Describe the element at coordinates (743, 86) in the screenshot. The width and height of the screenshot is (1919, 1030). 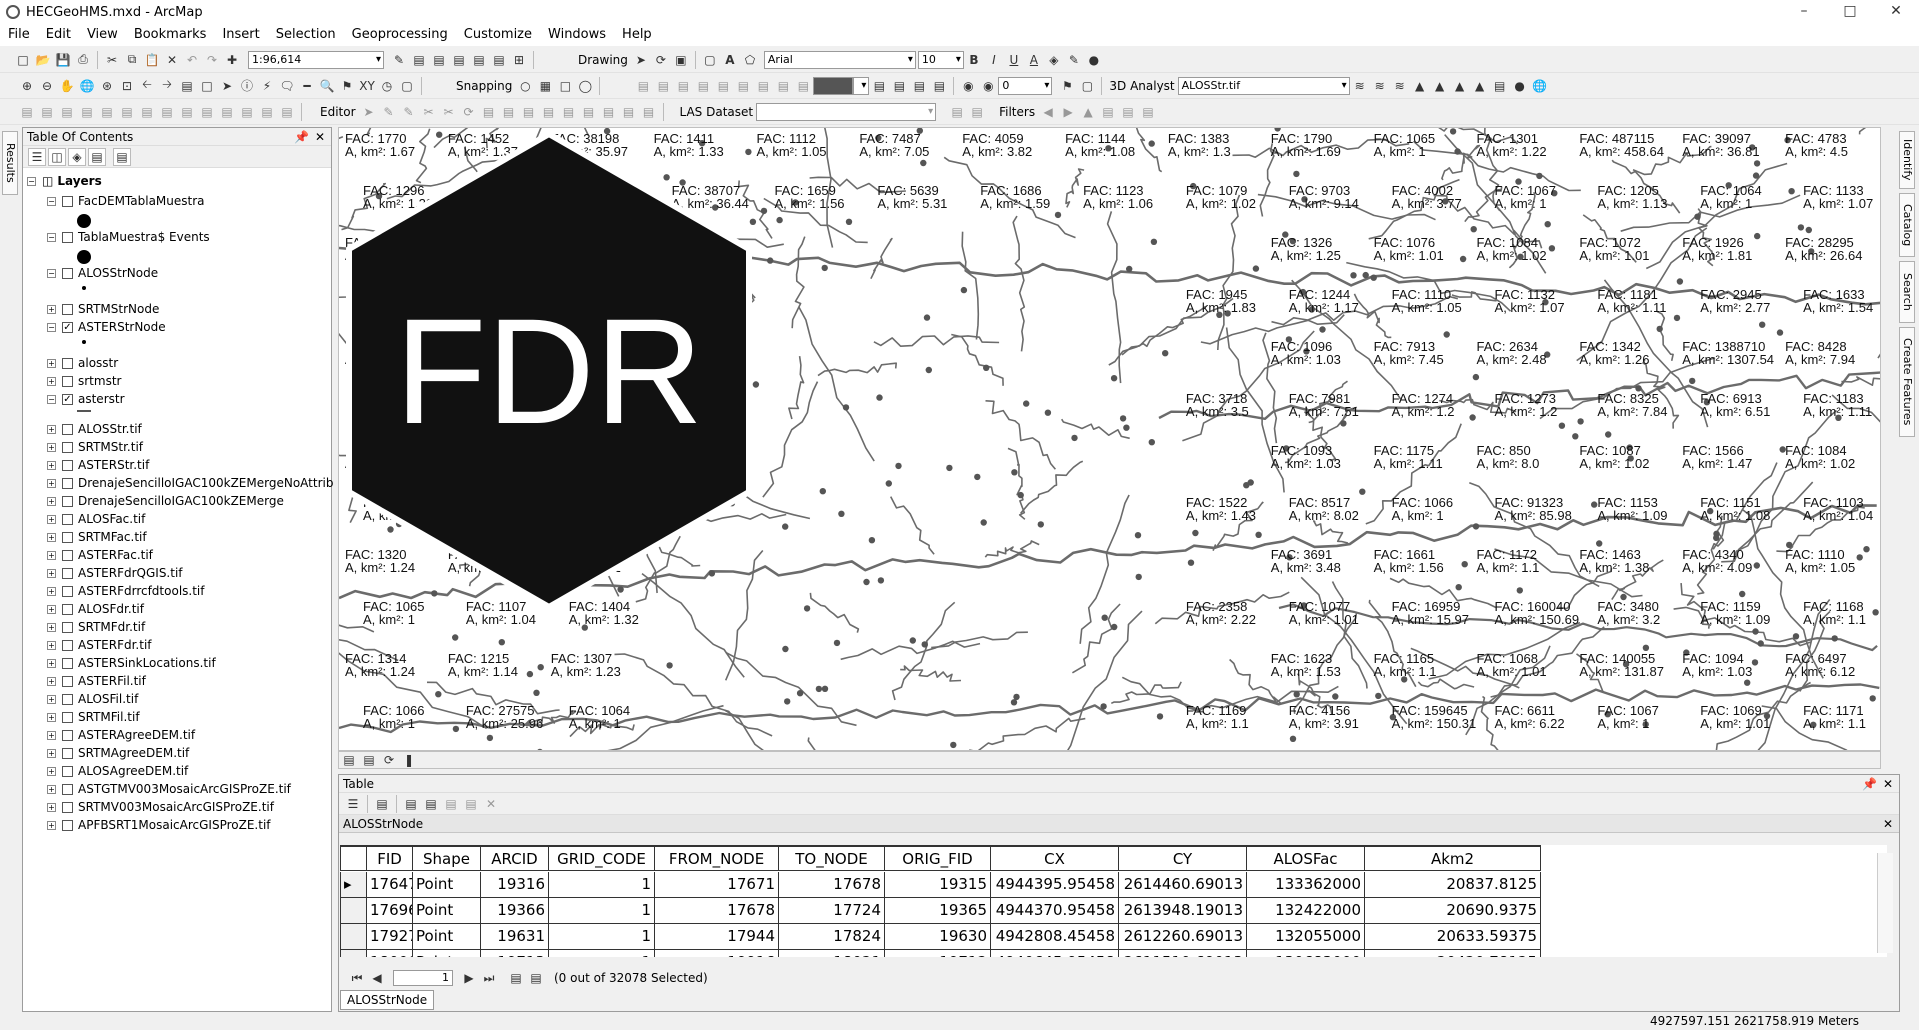
I see `effects-icon: ▤` at that location.